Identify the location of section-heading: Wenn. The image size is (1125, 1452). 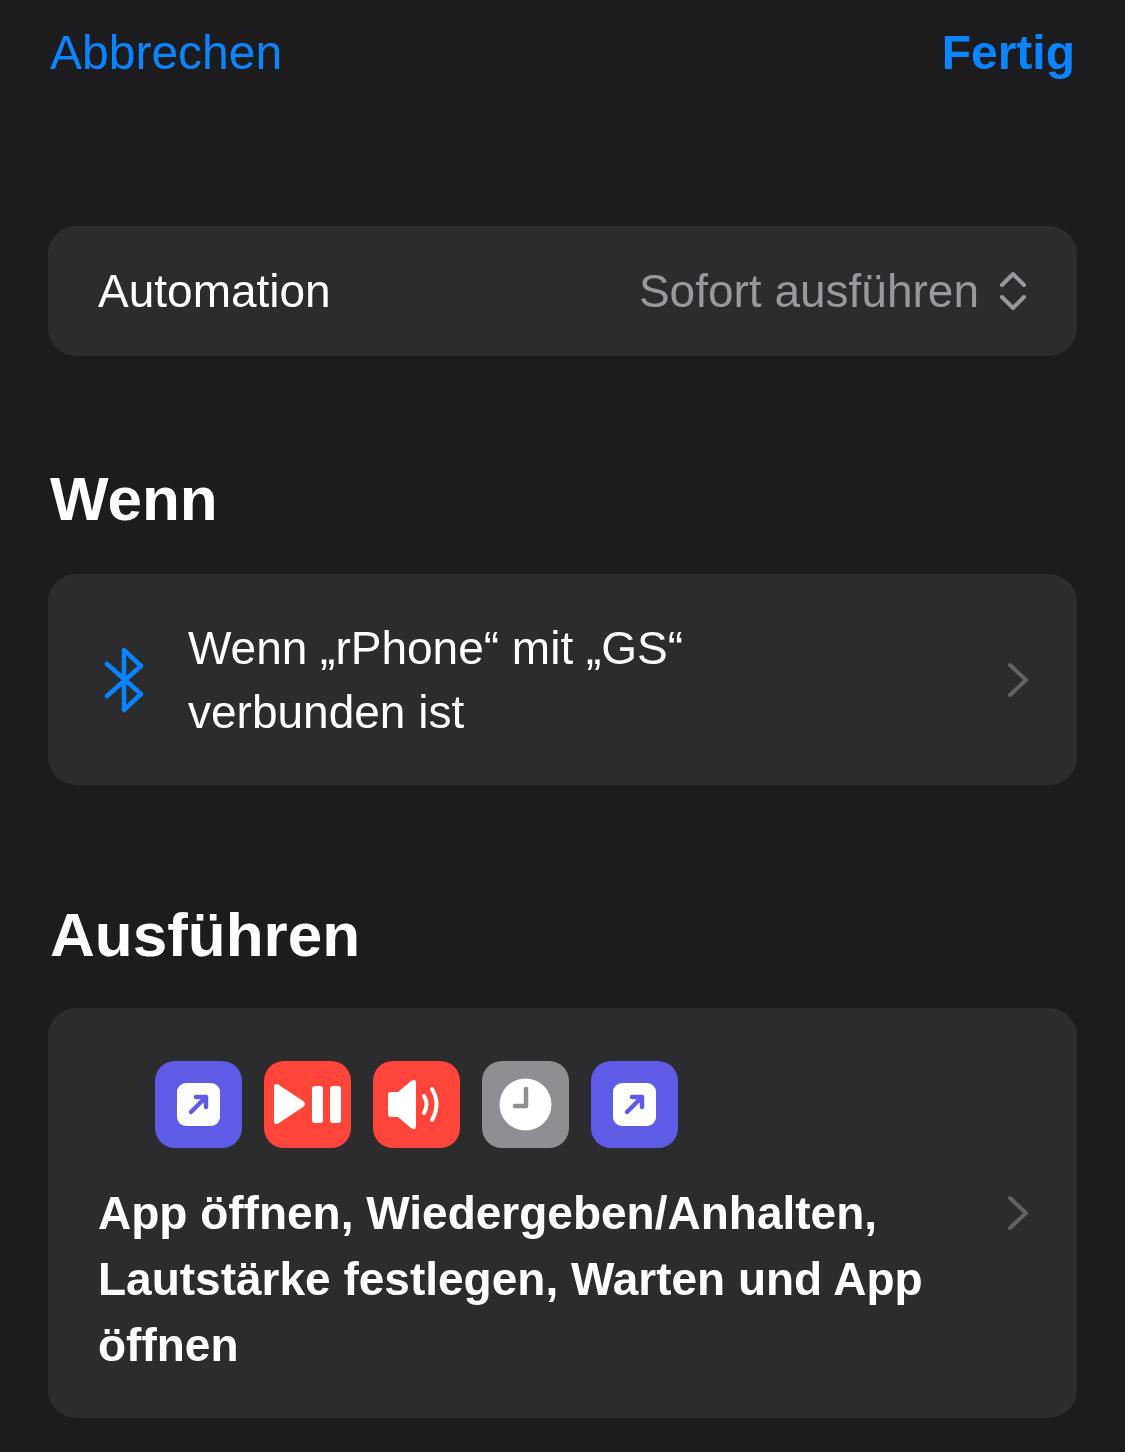
(134, 499).